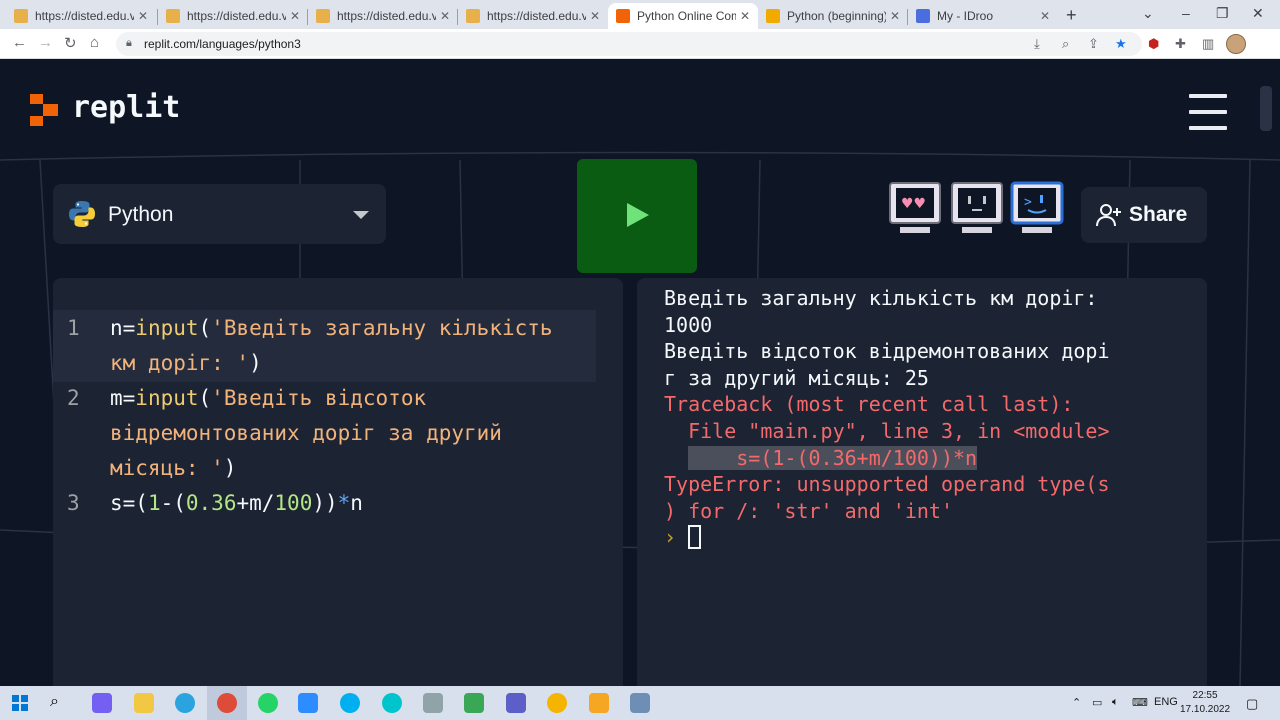  Describe the element at coordinates (924, 537) in the screenshot. I see `console-prompt-line: ›` at that location.